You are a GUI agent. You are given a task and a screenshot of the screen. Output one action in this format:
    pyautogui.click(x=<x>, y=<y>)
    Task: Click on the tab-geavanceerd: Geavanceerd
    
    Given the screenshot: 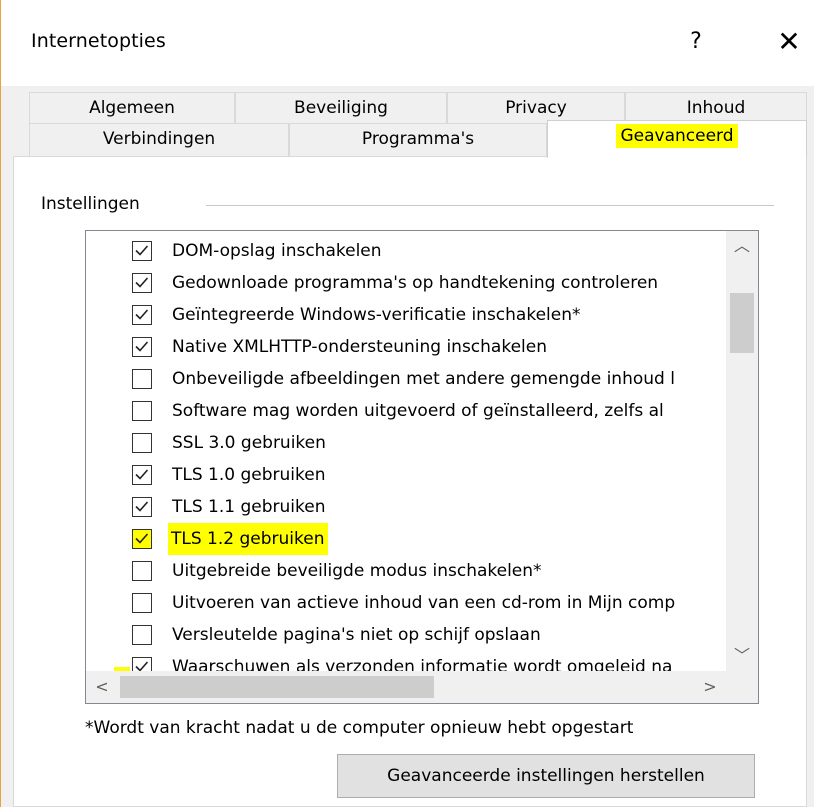 What is the action you would take?
    pyautogui.click(x=677, y=139)
    